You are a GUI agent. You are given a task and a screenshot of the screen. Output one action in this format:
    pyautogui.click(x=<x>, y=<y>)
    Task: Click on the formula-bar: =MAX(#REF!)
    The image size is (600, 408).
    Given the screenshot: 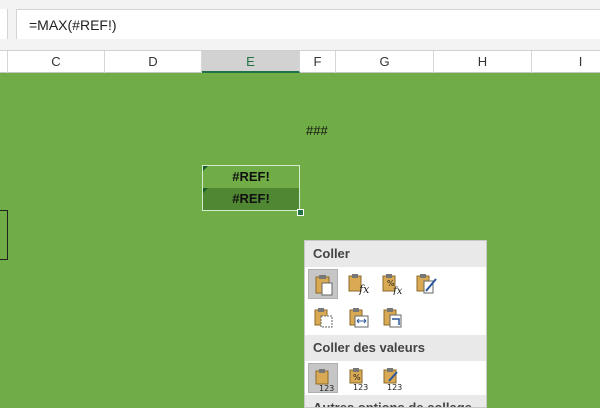 What is the action you would take?
    pyautogui.click(x=300, y=23)
    